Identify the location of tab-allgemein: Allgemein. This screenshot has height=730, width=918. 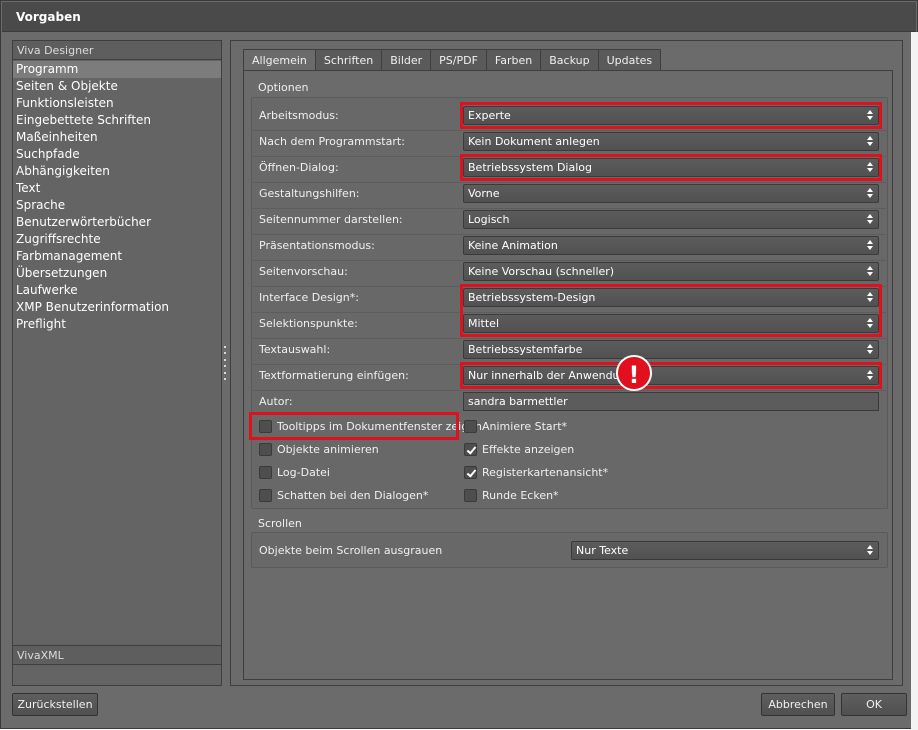
(279, 60).